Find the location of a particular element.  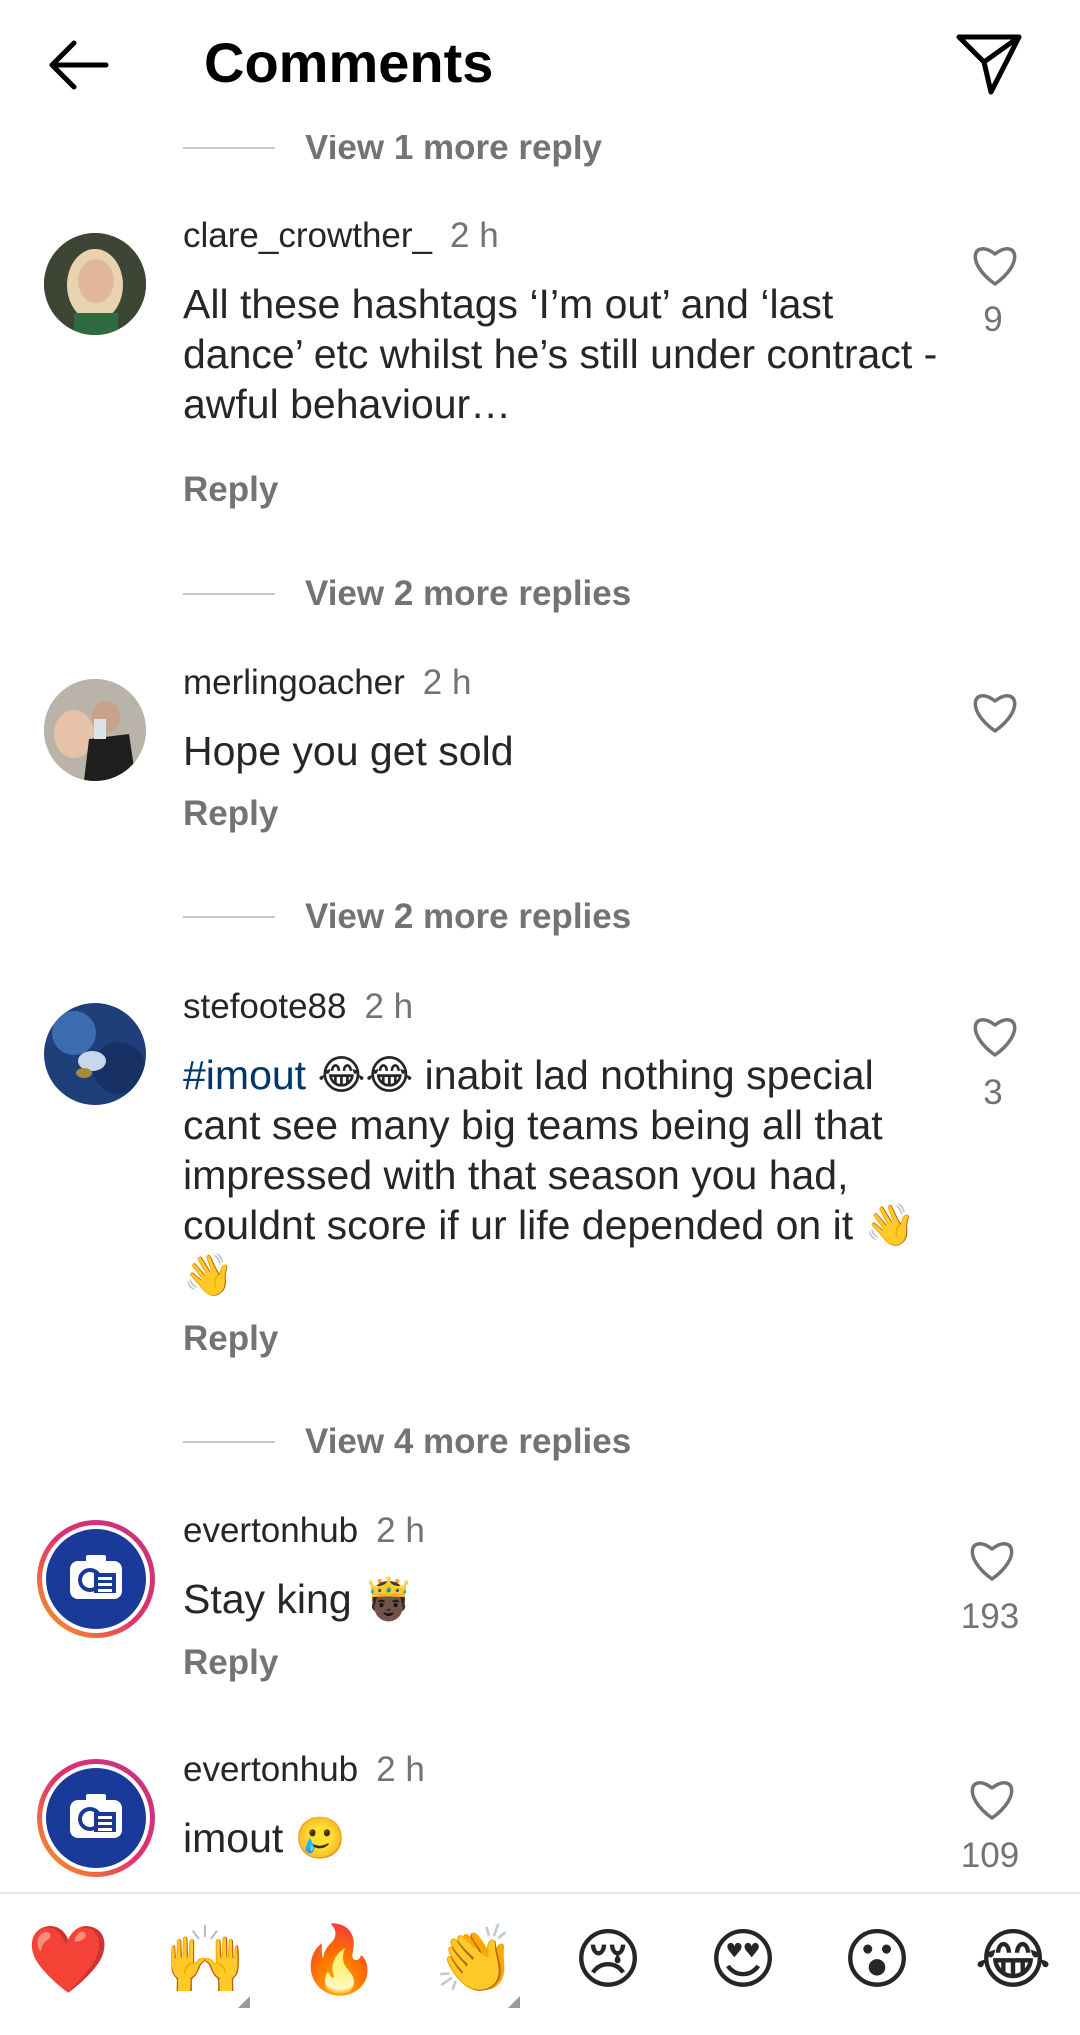

like-count: 3 is located at coordinates (993, 1092).